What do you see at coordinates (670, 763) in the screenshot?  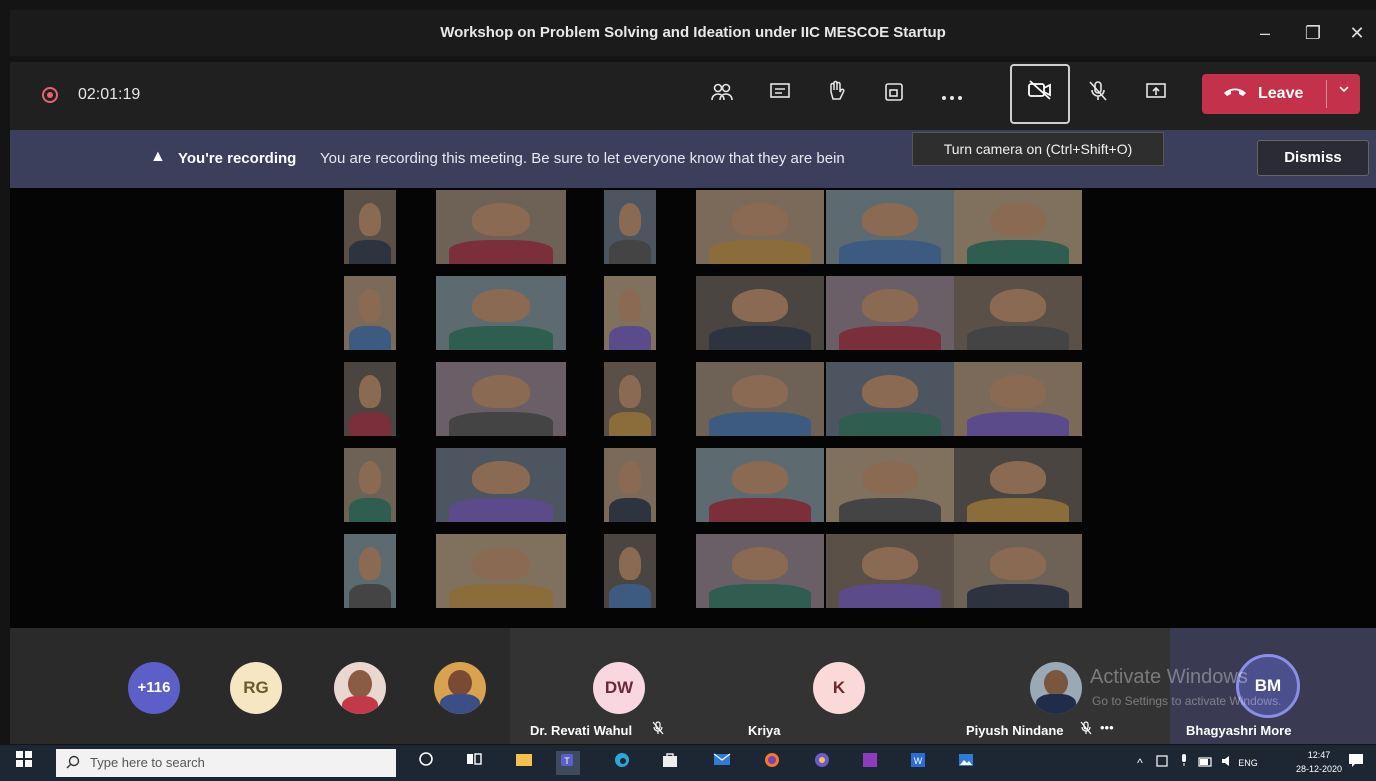 I see `store-icon` at bounding box center [670, 763].